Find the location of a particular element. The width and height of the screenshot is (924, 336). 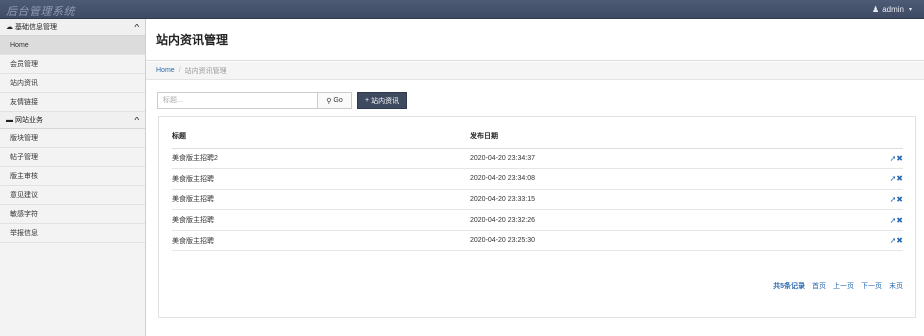

sidebar-item-sensitive-words: 敏感字符 is located at coordinates (72, 214).